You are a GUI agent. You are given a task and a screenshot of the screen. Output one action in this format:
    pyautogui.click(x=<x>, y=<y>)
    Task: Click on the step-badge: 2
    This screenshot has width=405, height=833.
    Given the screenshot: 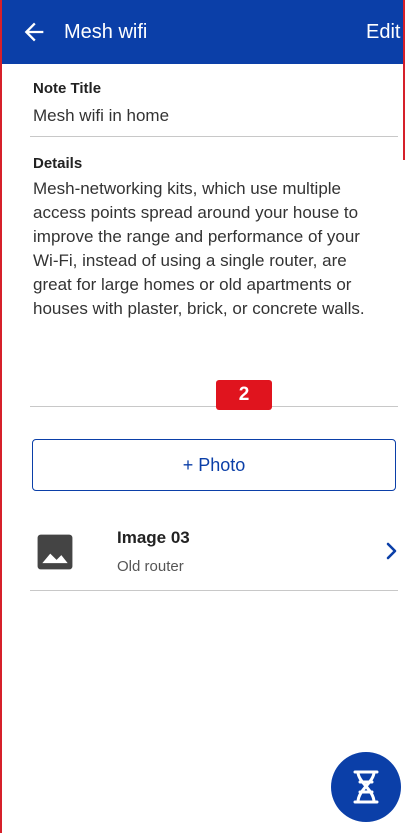 What is the action you would take?
    pyautogui.click(x=244, y=395)
    